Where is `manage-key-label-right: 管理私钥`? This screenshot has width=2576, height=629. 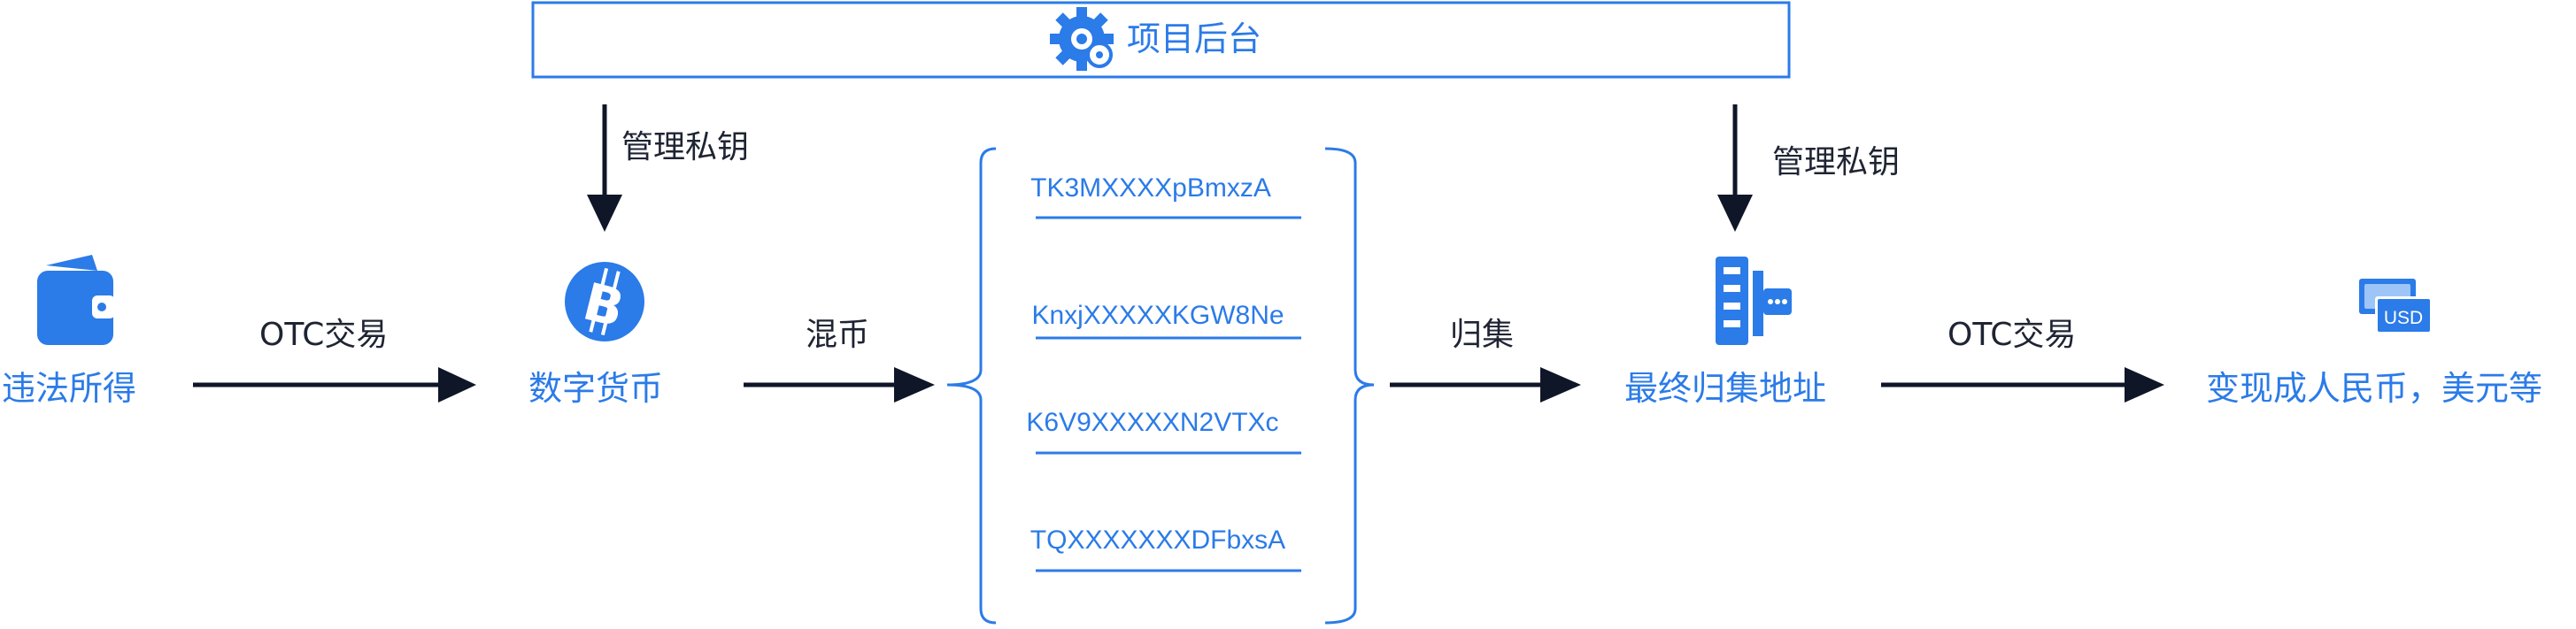 manage-key-label-right: 管理私钥 is located at coordinates (1836, 162).